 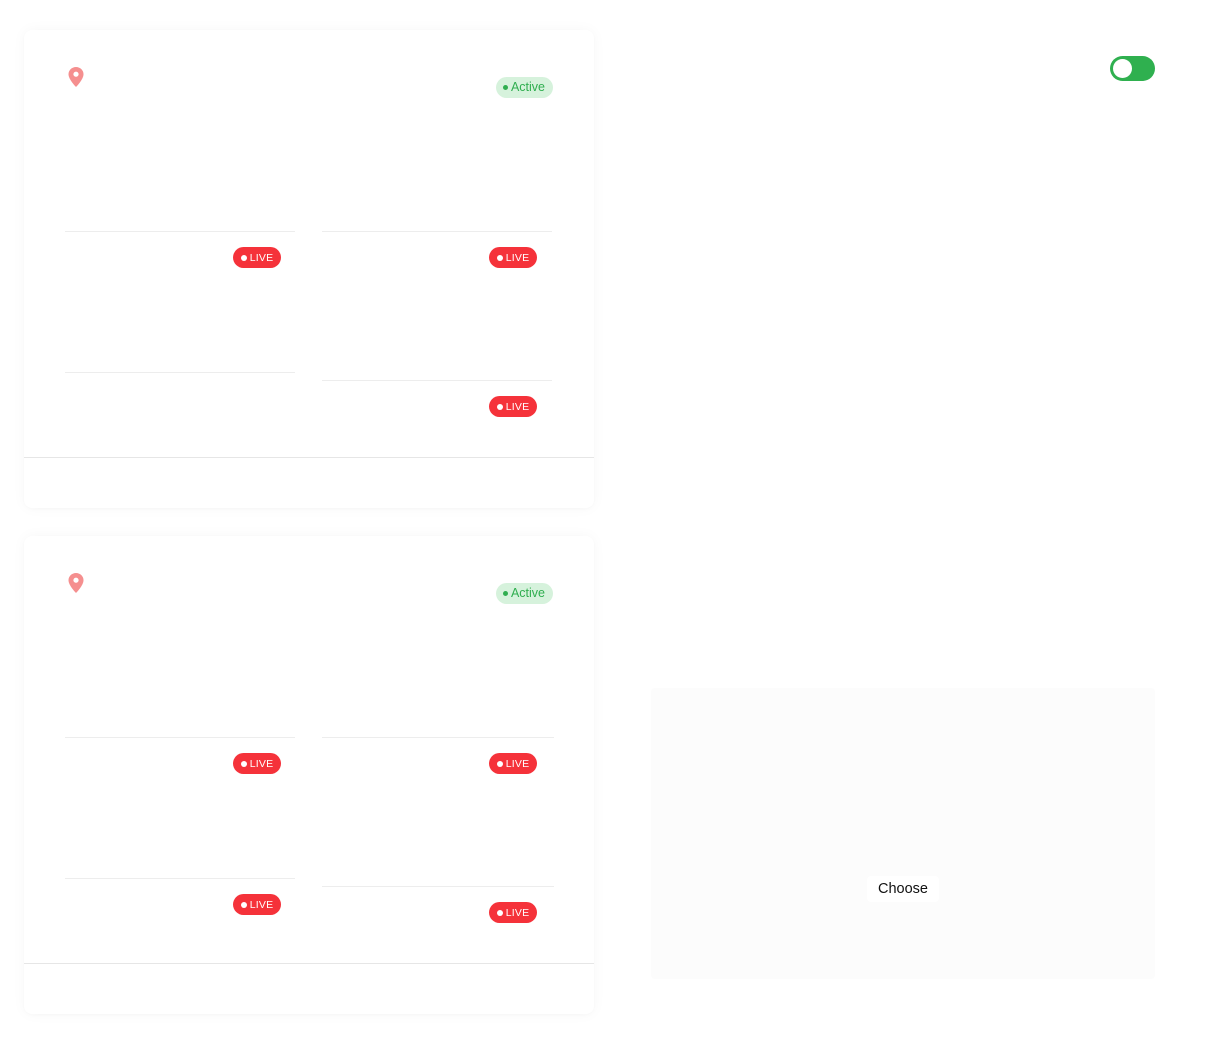 I want to click on enable-toggle, so click(x=1132, y=68).